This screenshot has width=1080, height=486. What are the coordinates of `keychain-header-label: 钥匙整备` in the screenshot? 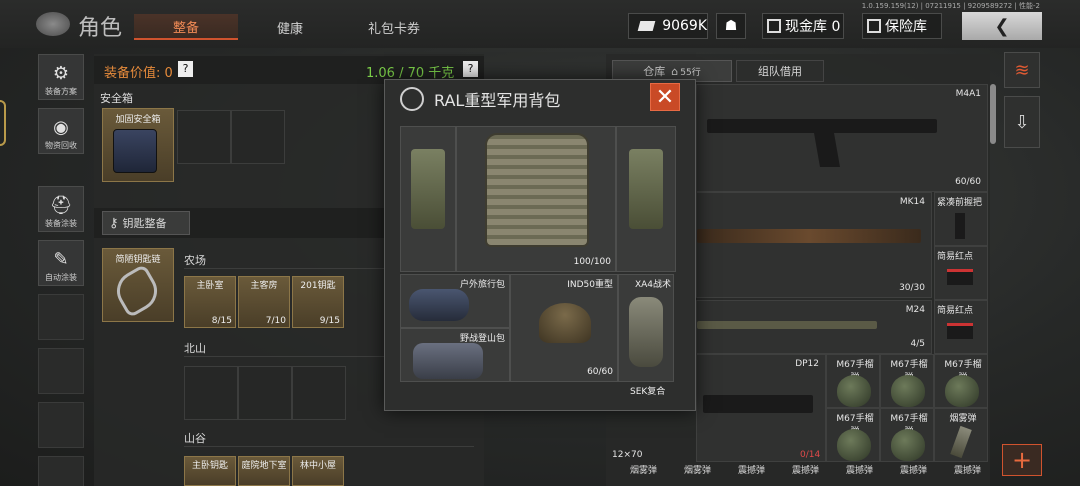 It's located at (144, 223).